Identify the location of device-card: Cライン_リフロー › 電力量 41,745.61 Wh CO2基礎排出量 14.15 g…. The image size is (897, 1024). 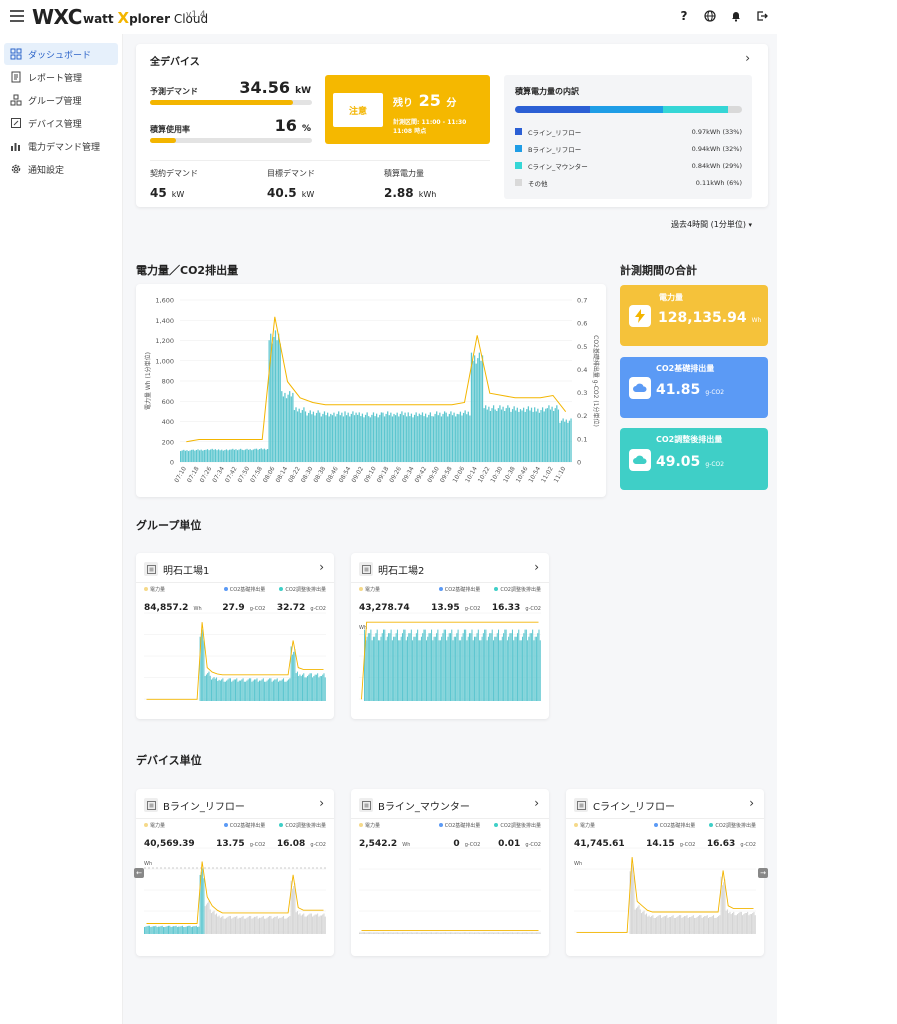
(665, 872).